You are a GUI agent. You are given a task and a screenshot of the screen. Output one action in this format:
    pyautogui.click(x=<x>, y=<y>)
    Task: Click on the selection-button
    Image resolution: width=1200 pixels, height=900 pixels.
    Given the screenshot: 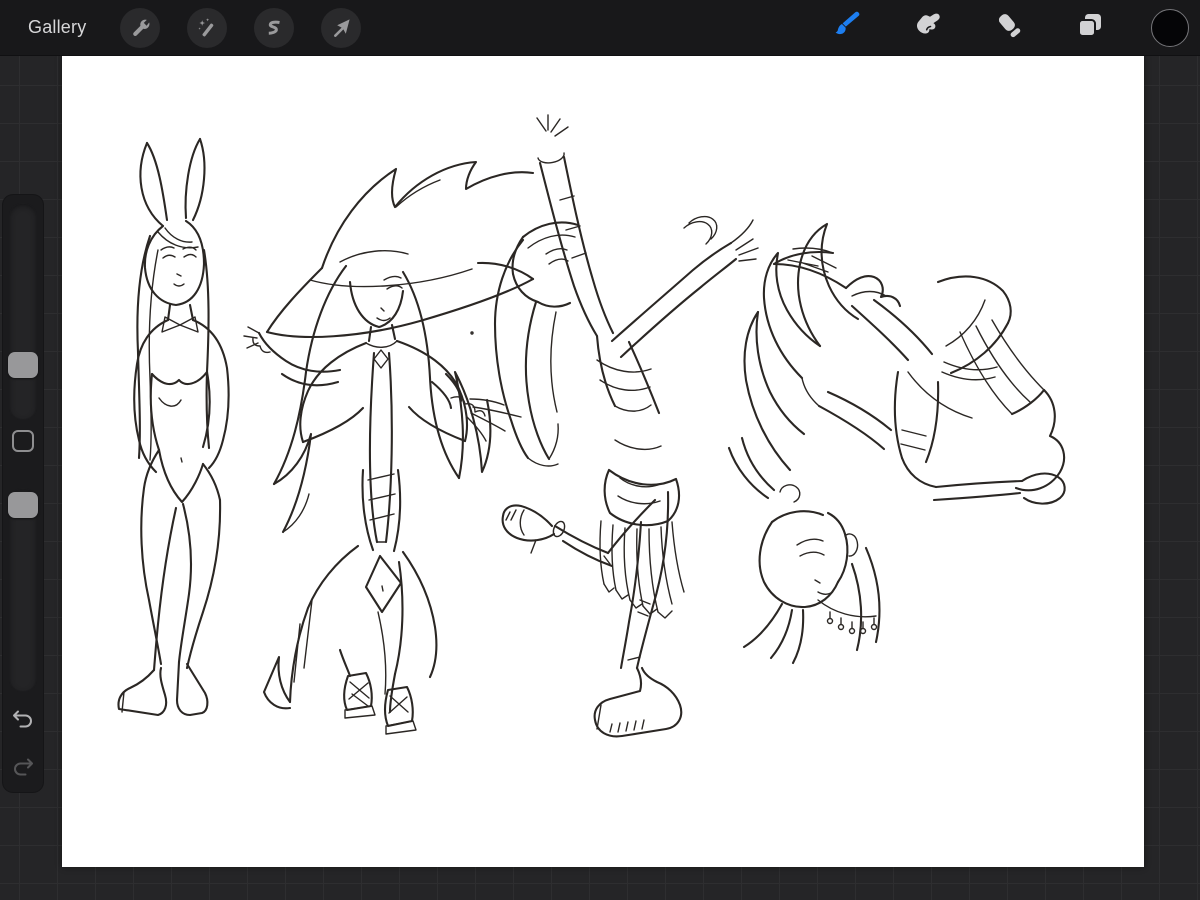 What is the action you would take?
    pyautogui.click(x=274, y=27)
    